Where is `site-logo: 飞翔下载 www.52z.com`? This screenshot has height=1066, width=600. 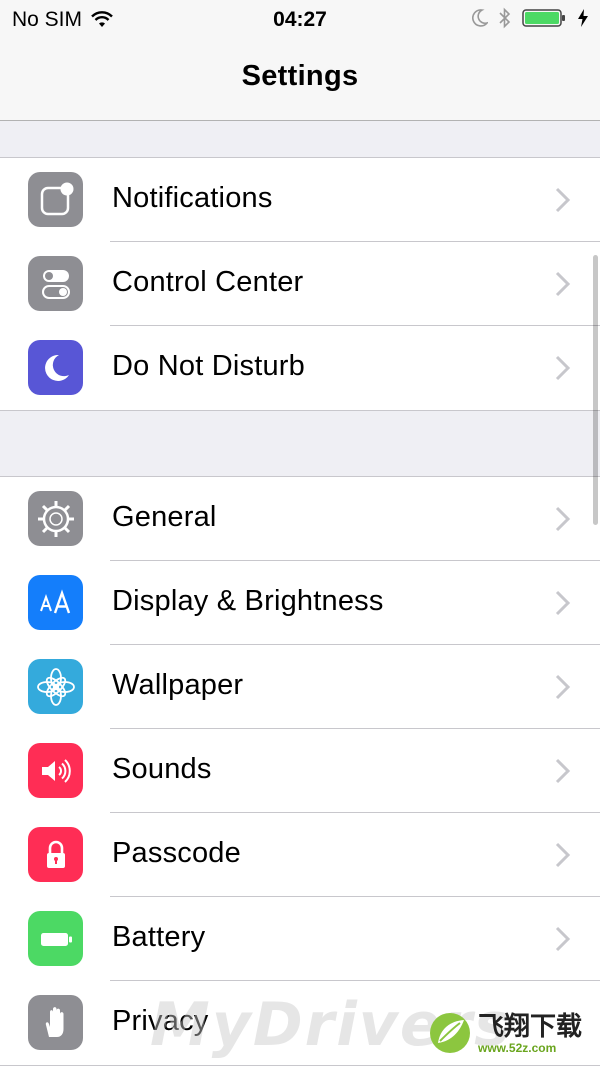 site-logo: 飞翔下载 www.52z.com is located at coordinates (514, 1033).